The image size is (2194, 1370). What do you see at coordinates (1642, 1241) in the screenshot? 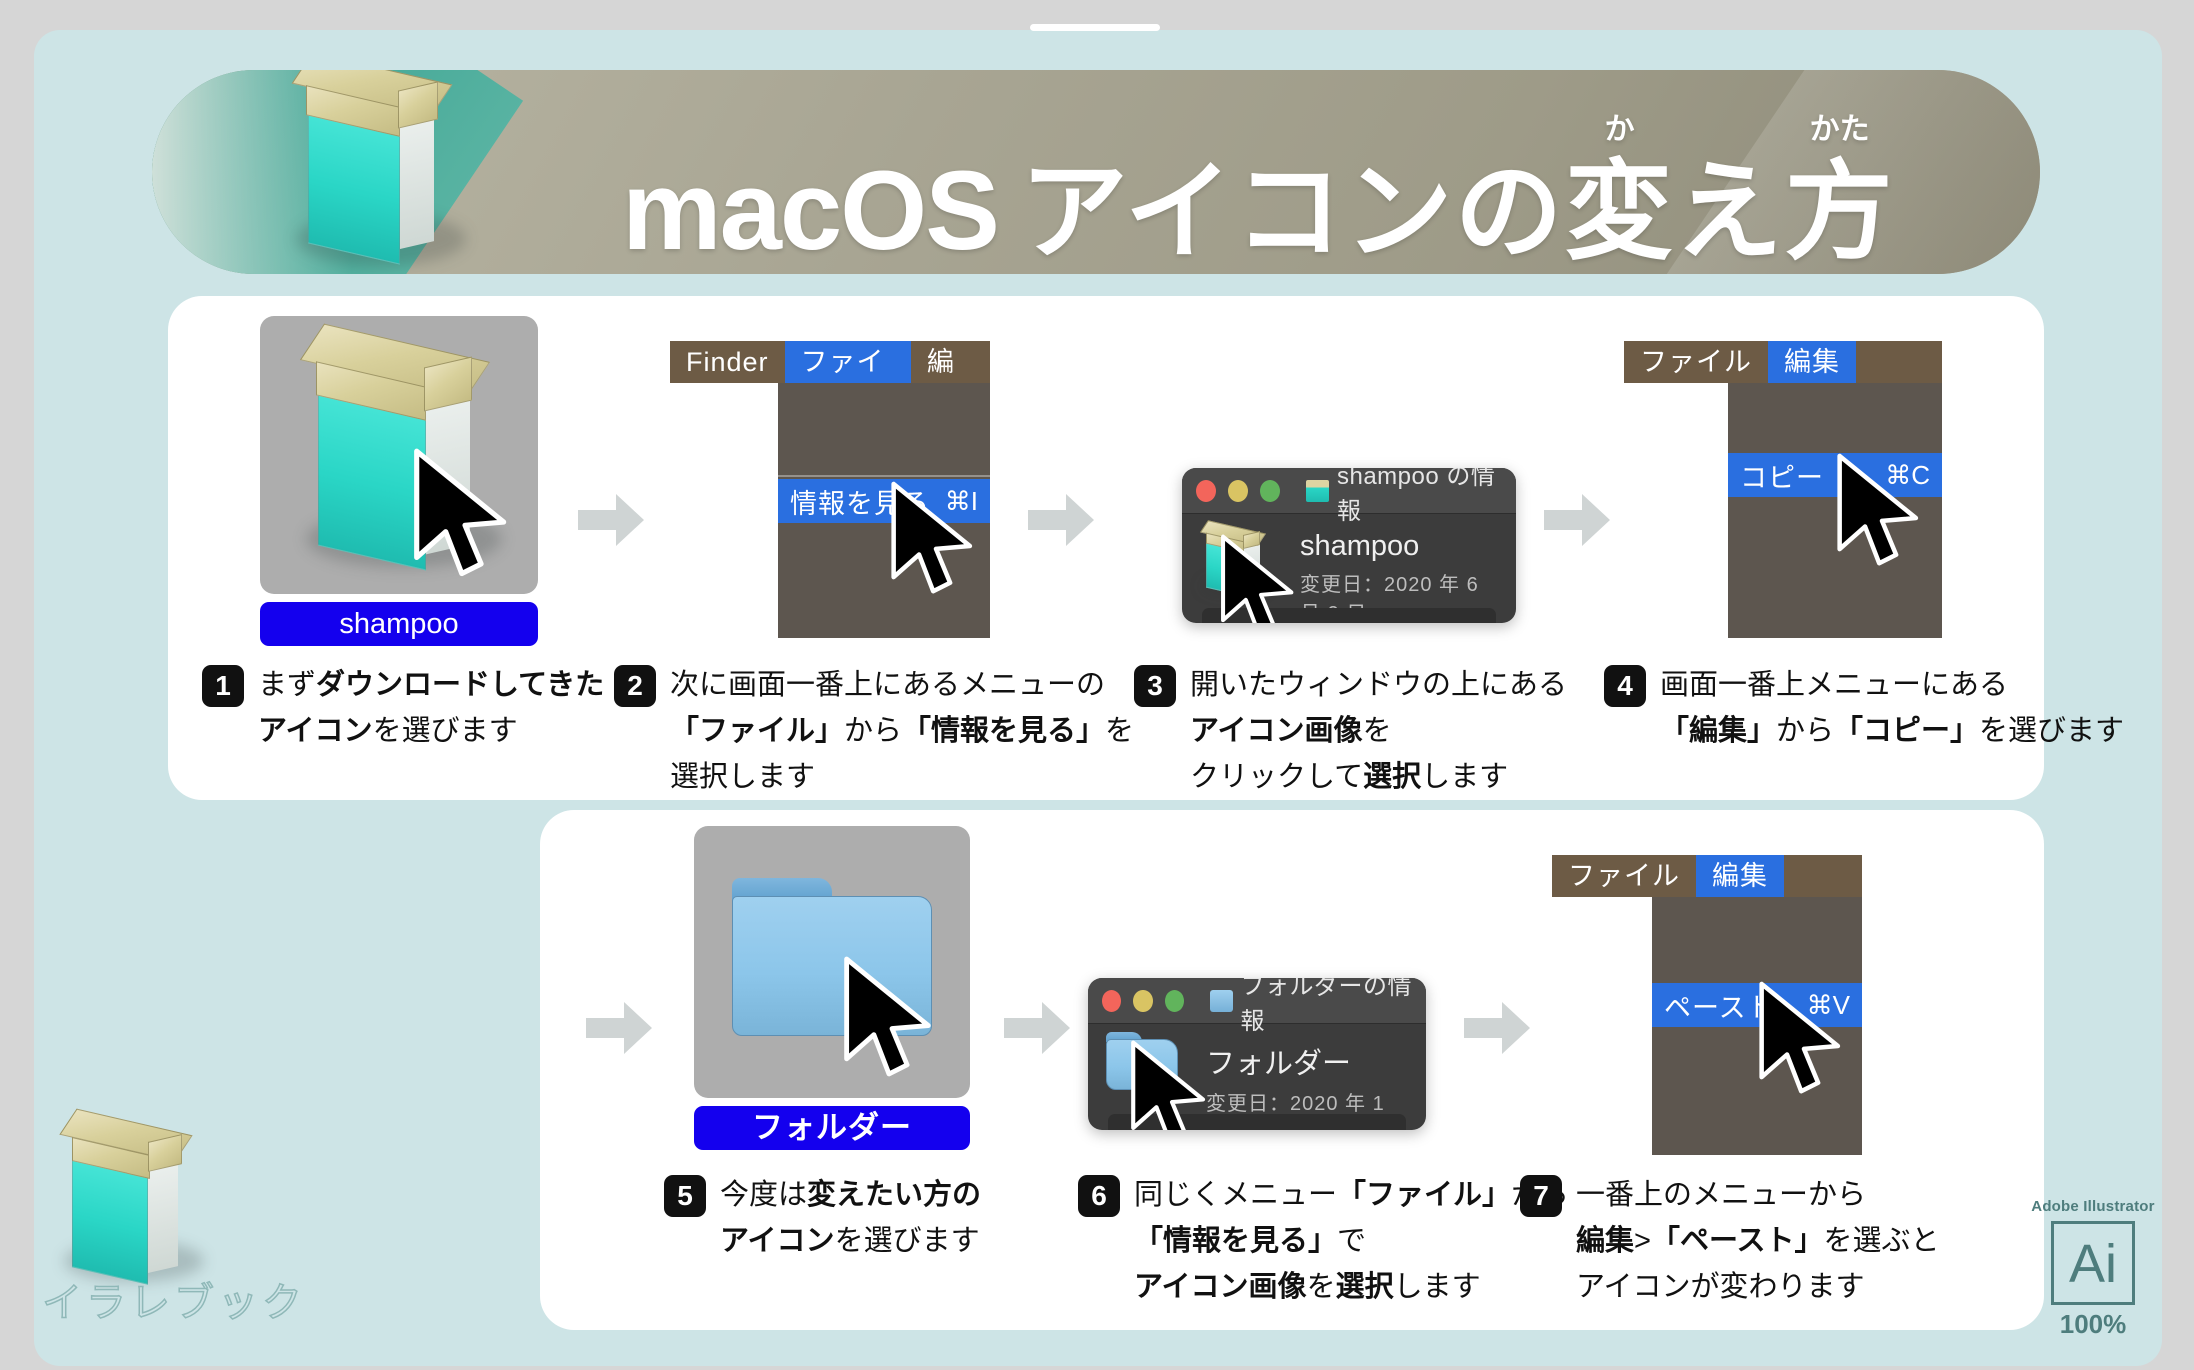
I see `step7-l2m: >` at bounding box center [1642, 1241].